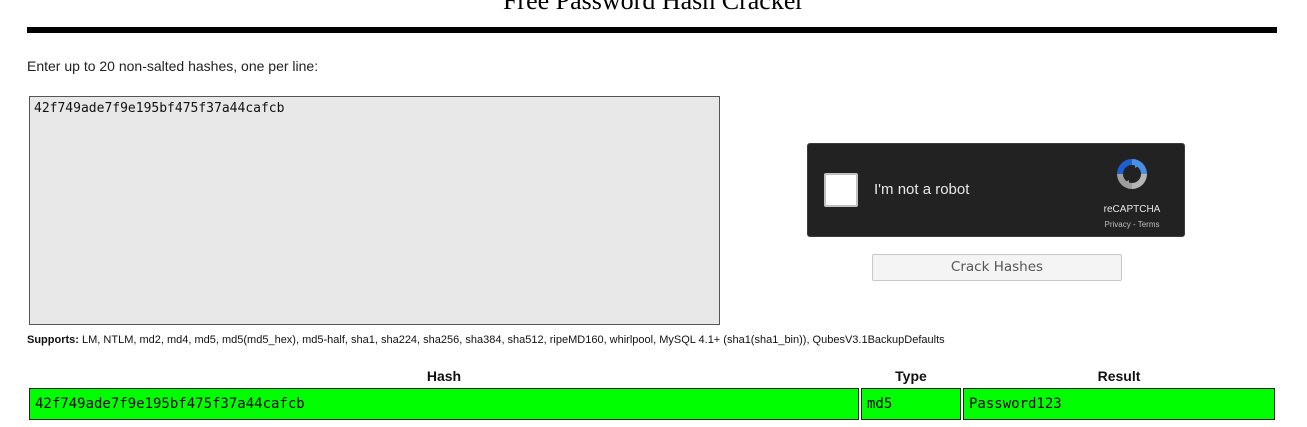  I want to click on recaptcha-logo-icon, so click(1132, 174).